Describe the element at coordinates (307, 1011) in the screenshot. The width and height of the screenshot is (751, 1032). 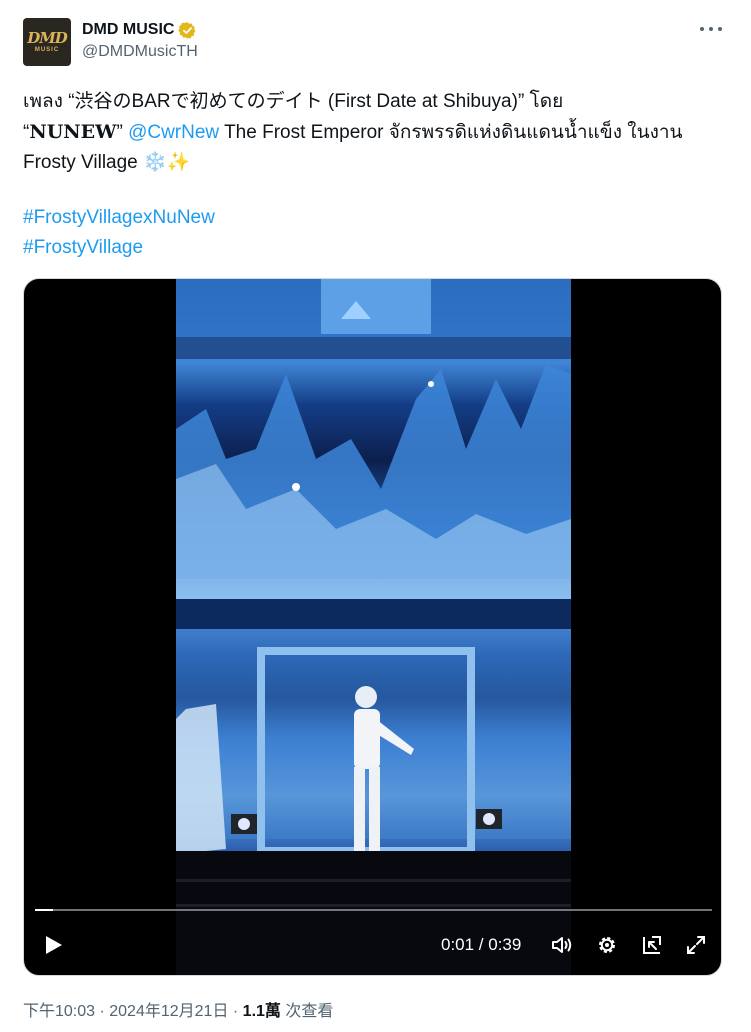
I see `views-label: 次查看` at that location.